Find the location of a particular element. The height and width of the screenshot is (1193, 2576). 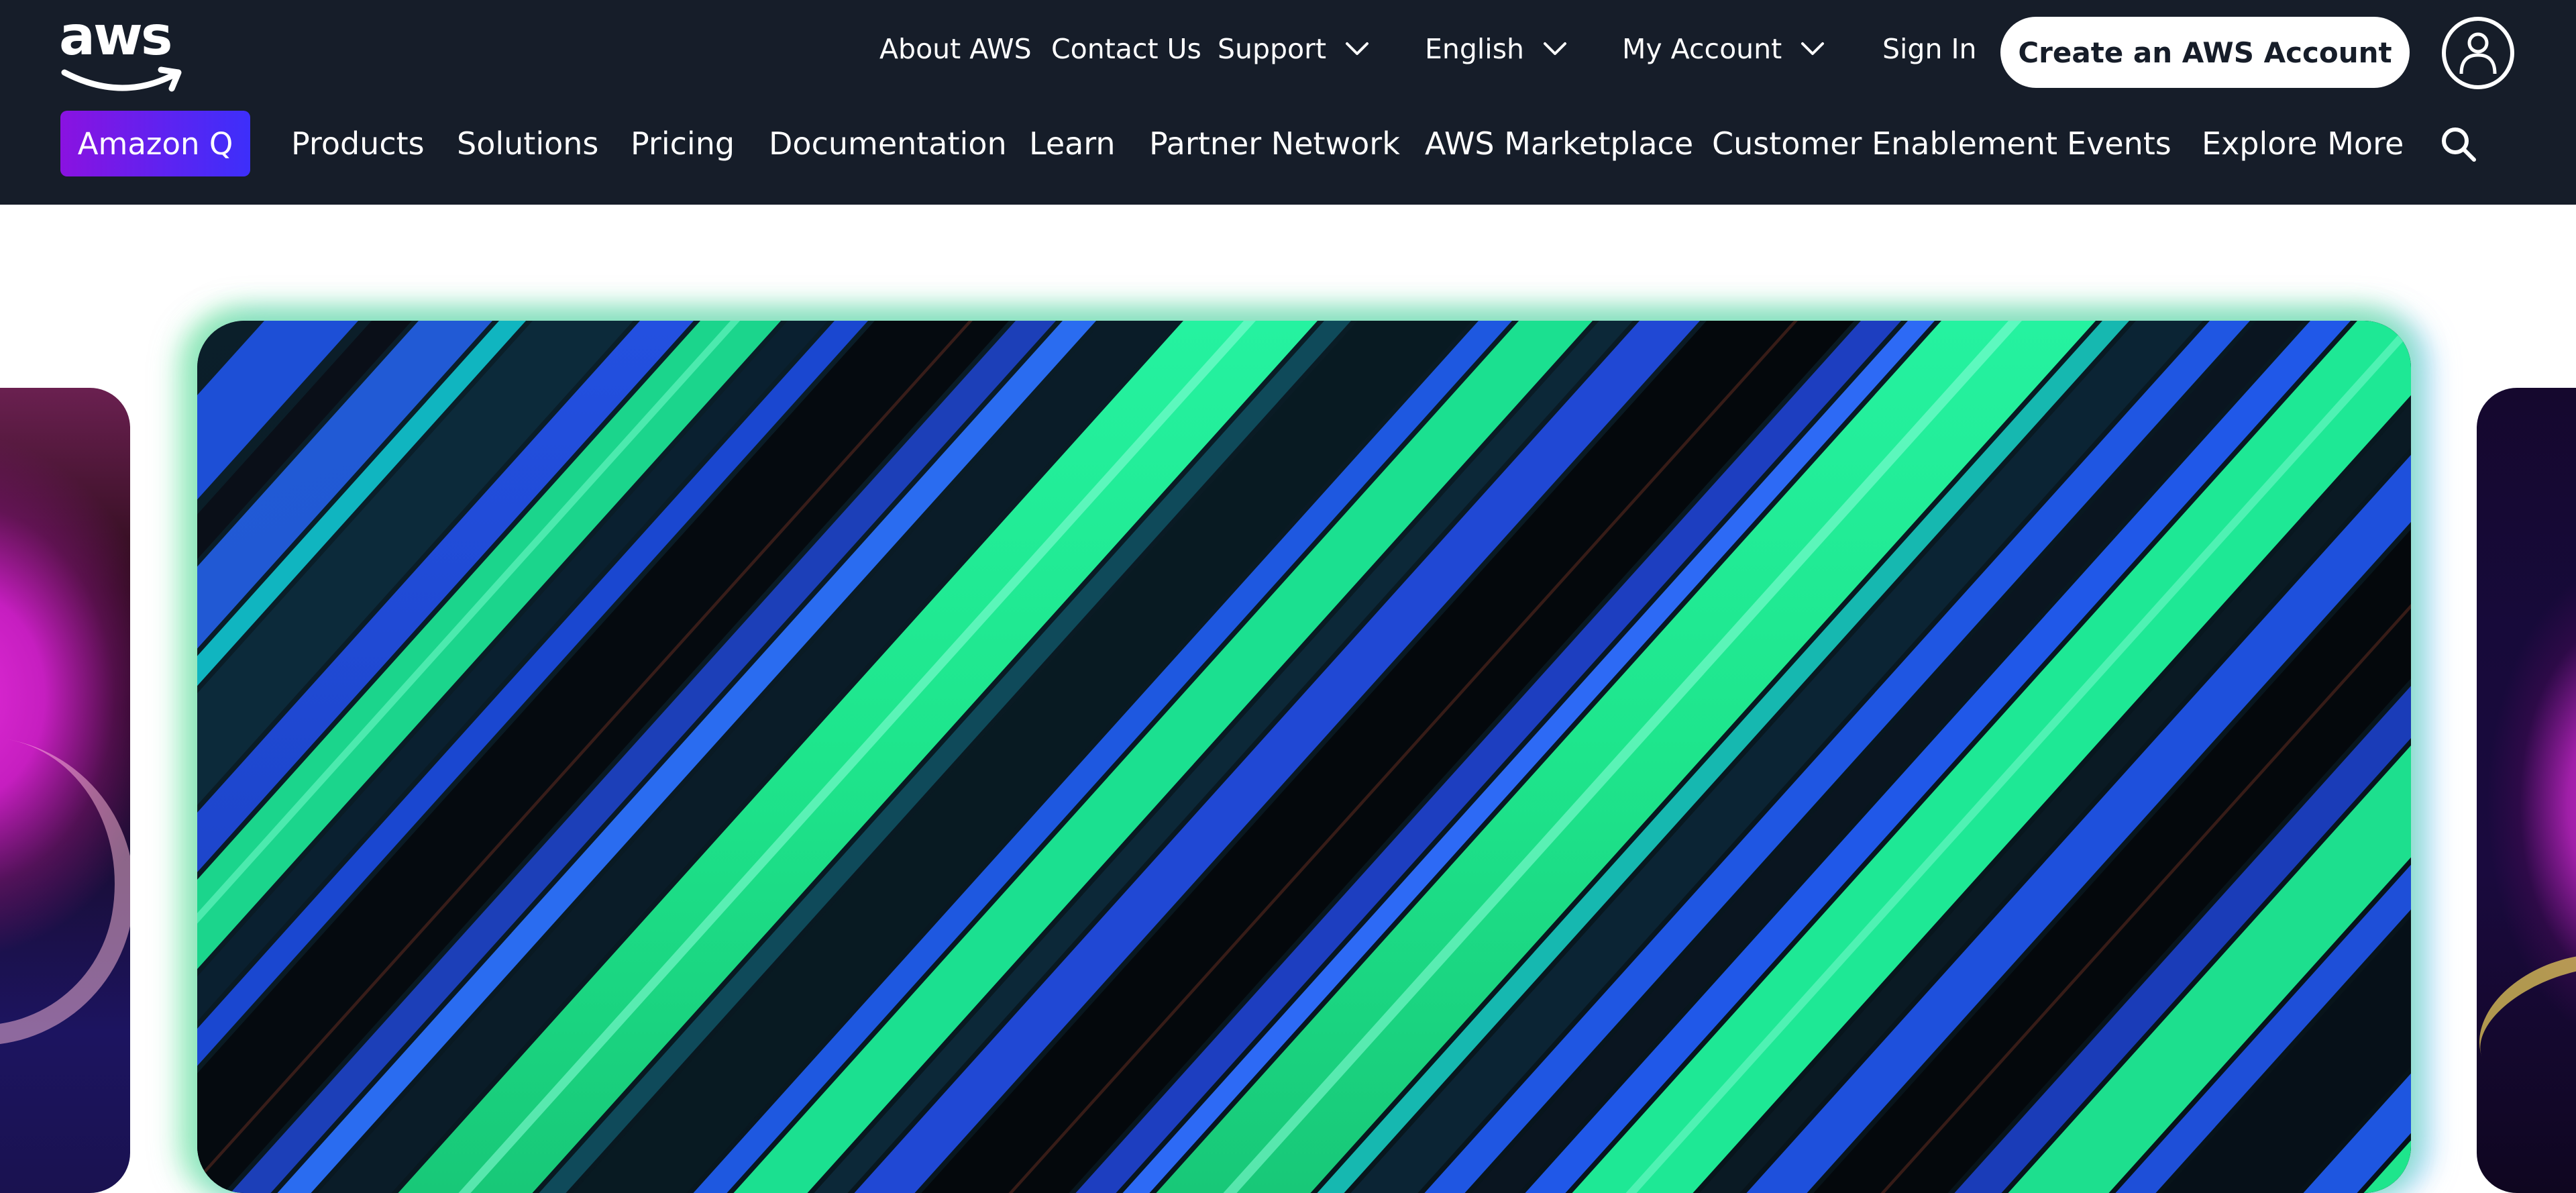

my-account-dropdown: My Account is located at coordinates (1723, 49).